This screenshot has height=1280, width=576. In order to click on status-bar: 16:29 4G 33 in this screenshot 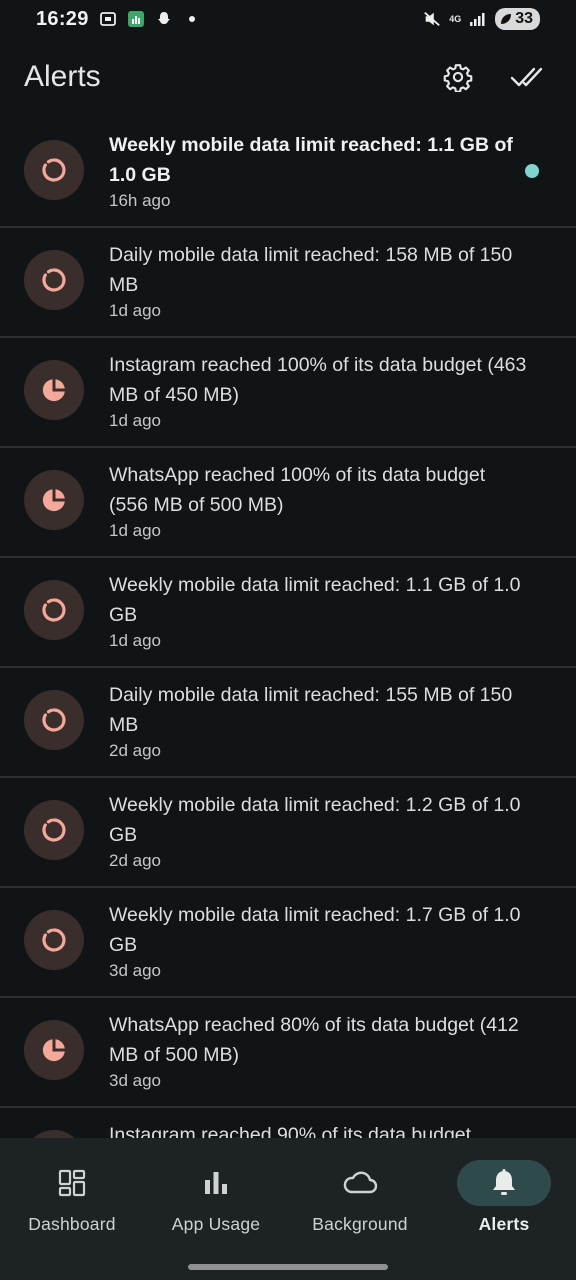, I will do `click(288, 19)`.